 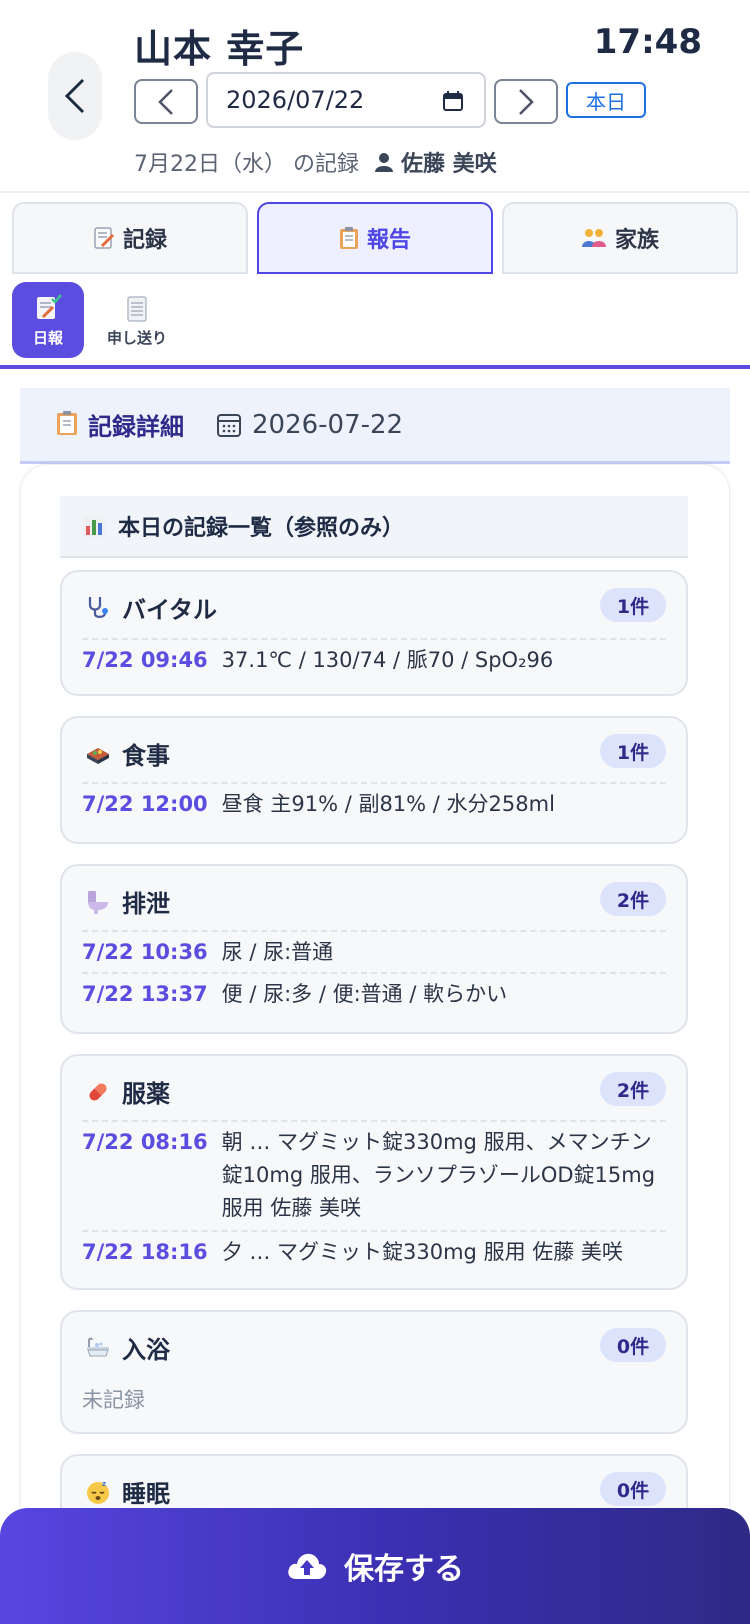 I want to click on daily-report-icon, so click(x=48, y=310).